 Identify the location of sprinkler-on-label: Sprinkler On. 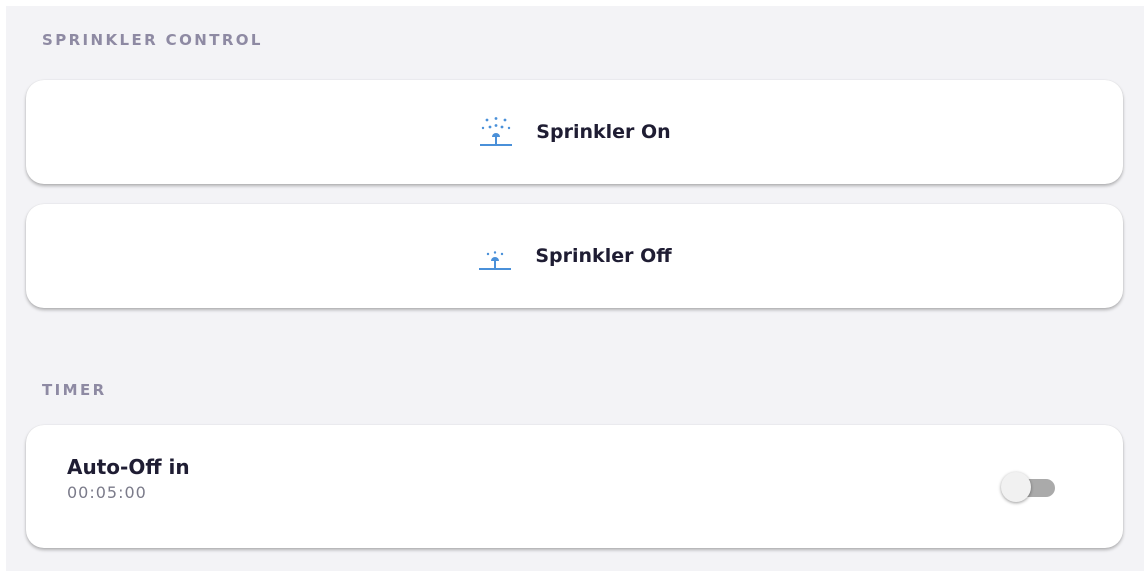
(603, 132).